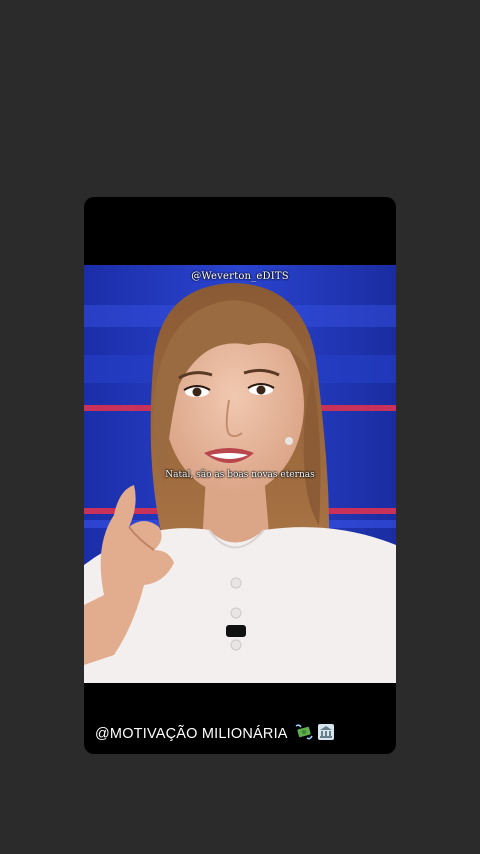  Describe the element at coordinates (326, 734) in the screenshot. I see `bank-icon` at that location.